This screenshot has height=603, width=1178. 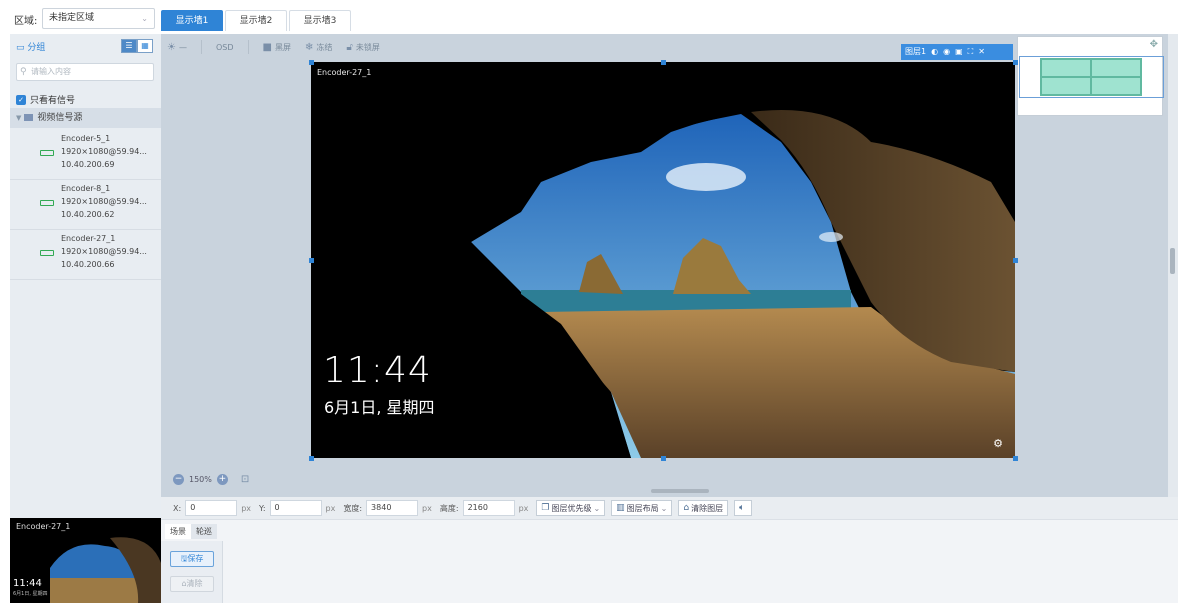 I want to click on lock-button: 🔓︎ 未锁屏, so click(x=362, y=47).